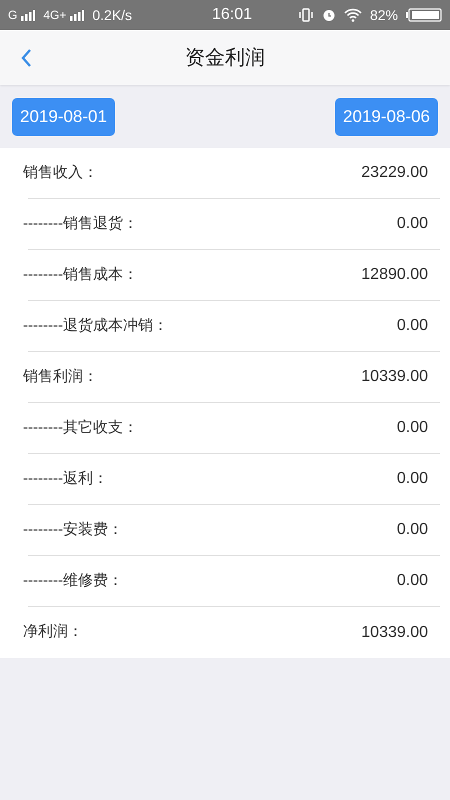 Image resolution: width=450 pixels, height=800 pixels. Describe the element at coordinates (13, 15) in the screenshot. I see `carrier-label: G` at that location.